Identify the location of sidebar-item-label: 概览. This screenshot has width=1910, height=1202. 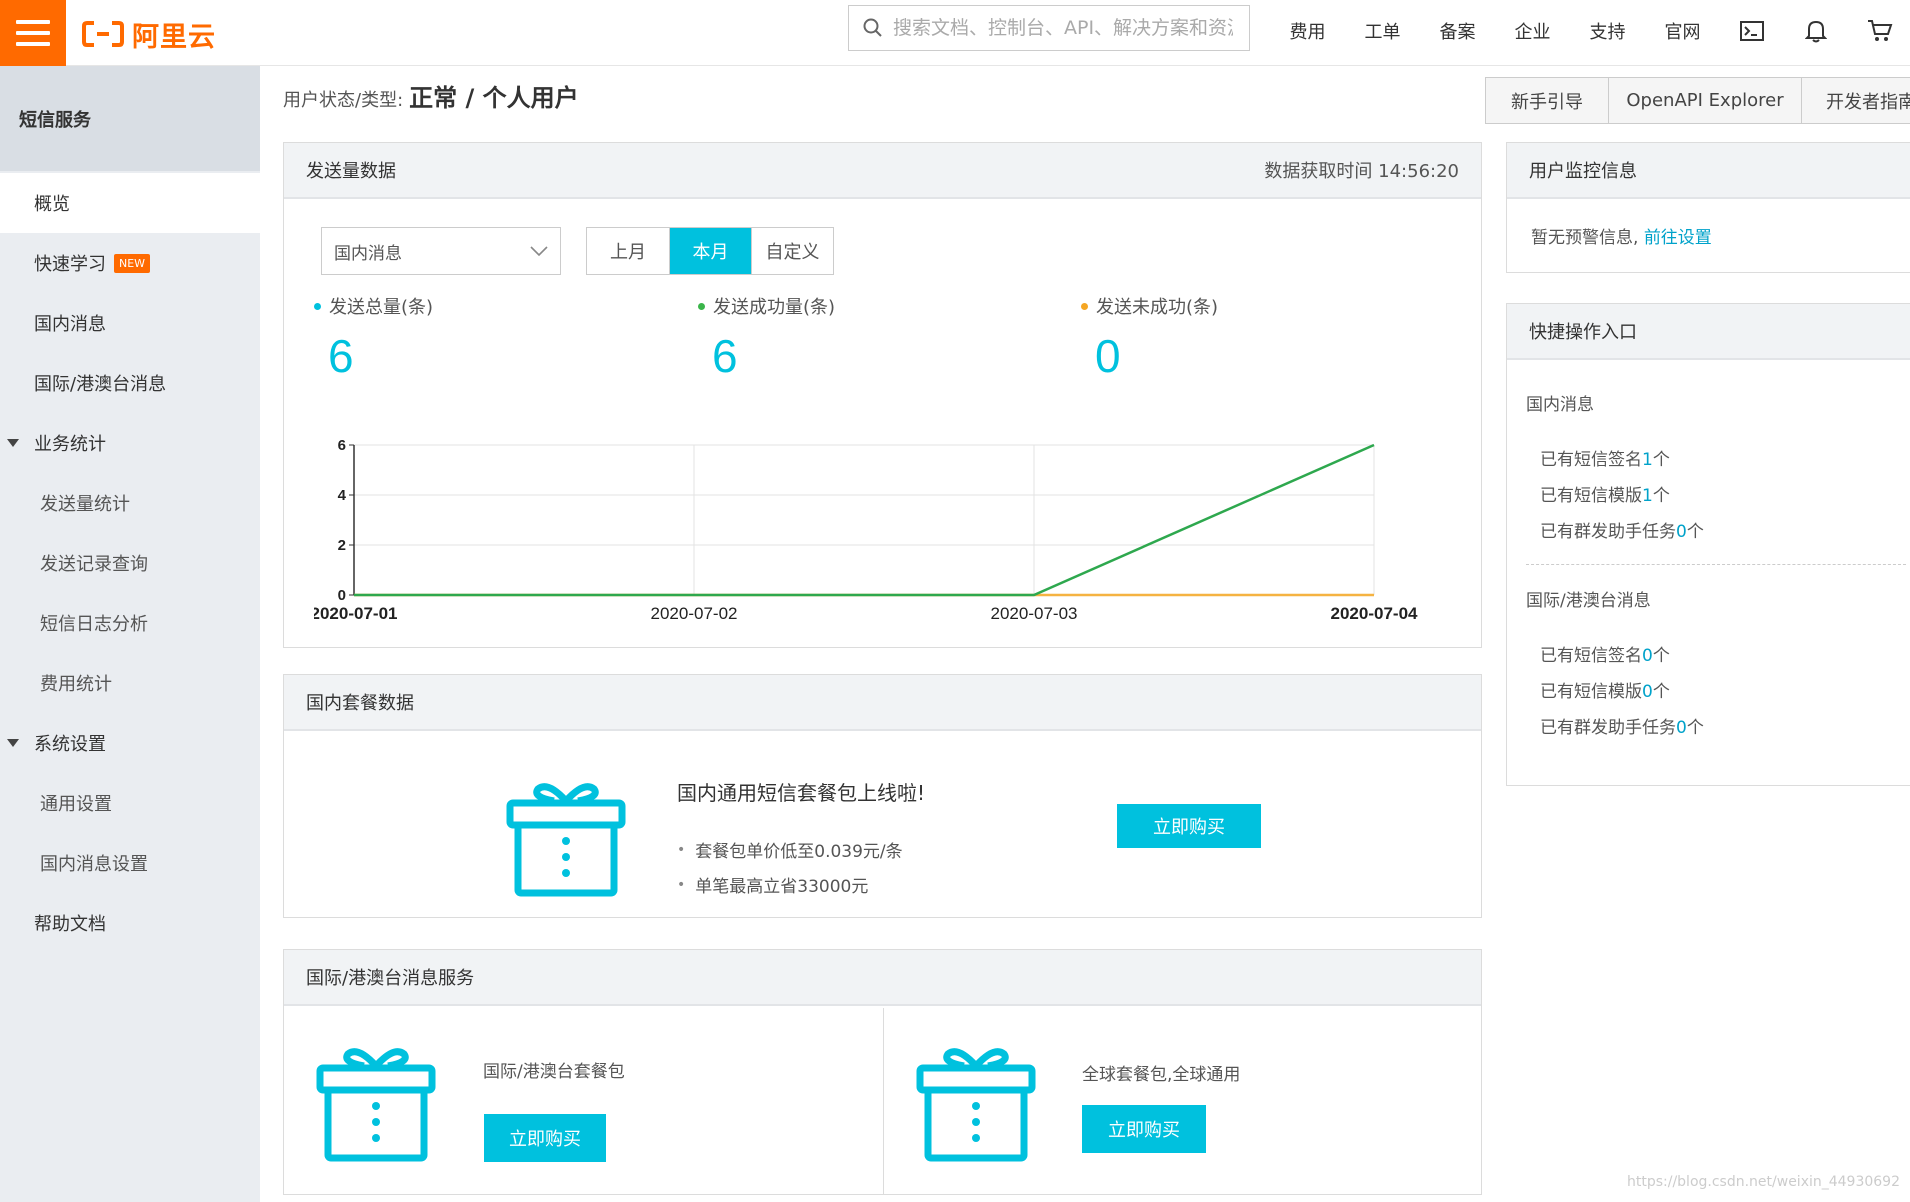
(52, 204).